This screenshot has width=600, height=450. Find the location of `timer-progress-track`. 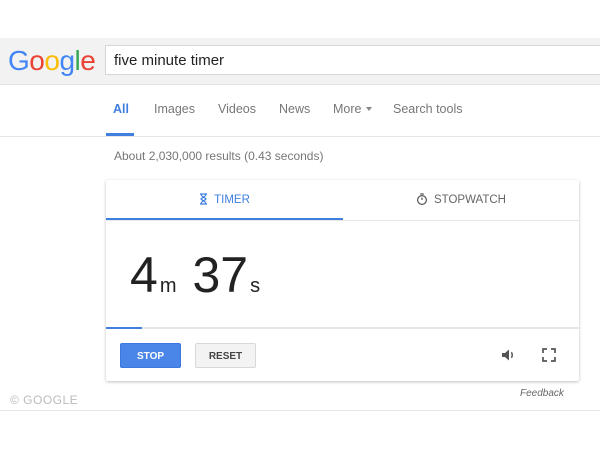

timer-progress-track is located at coordinates (342, 328).